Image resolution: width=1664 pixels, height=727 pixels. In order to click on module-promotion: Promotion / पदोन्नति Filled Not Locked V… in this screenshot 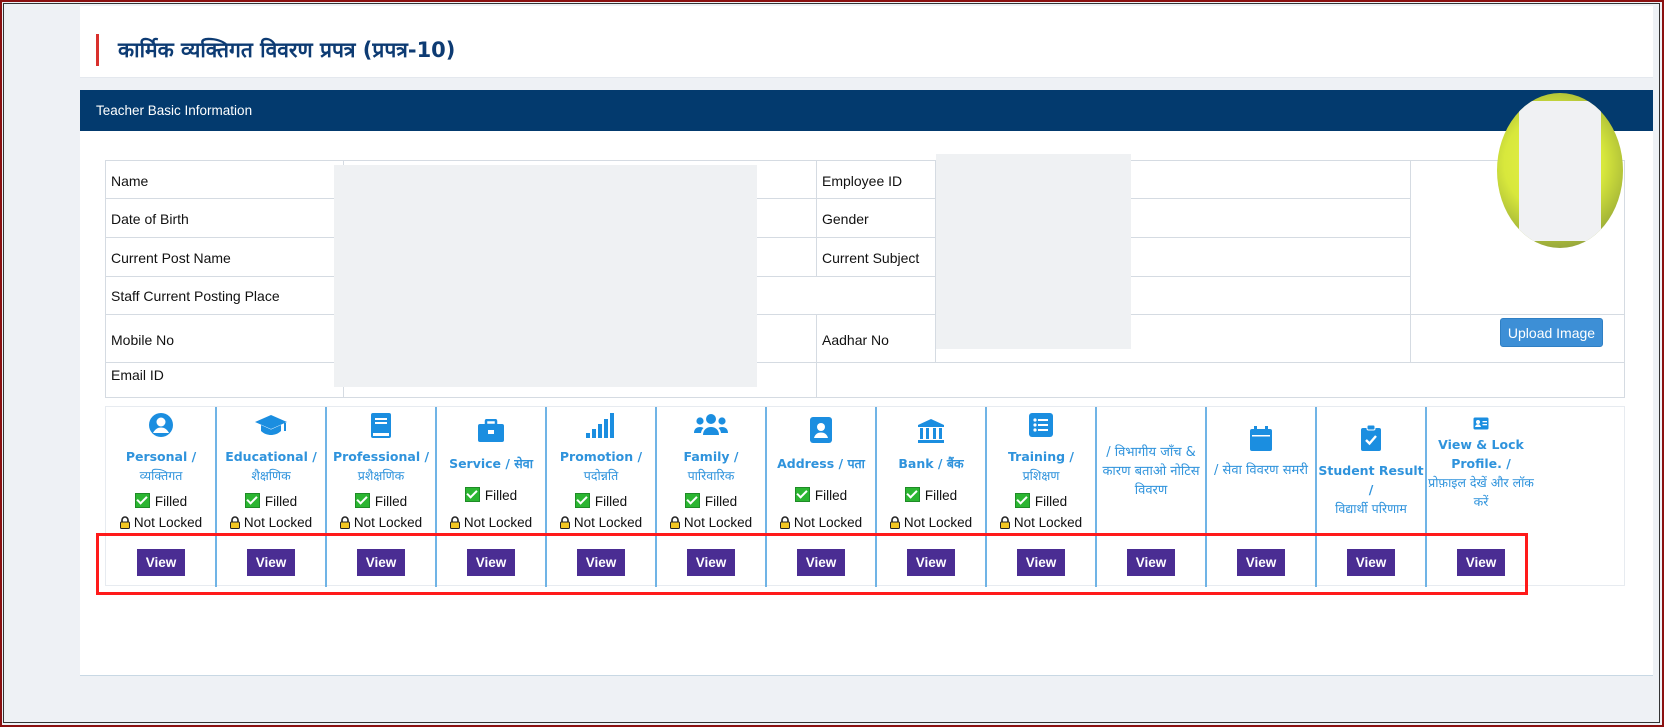, I will do `click(601, 497)`.